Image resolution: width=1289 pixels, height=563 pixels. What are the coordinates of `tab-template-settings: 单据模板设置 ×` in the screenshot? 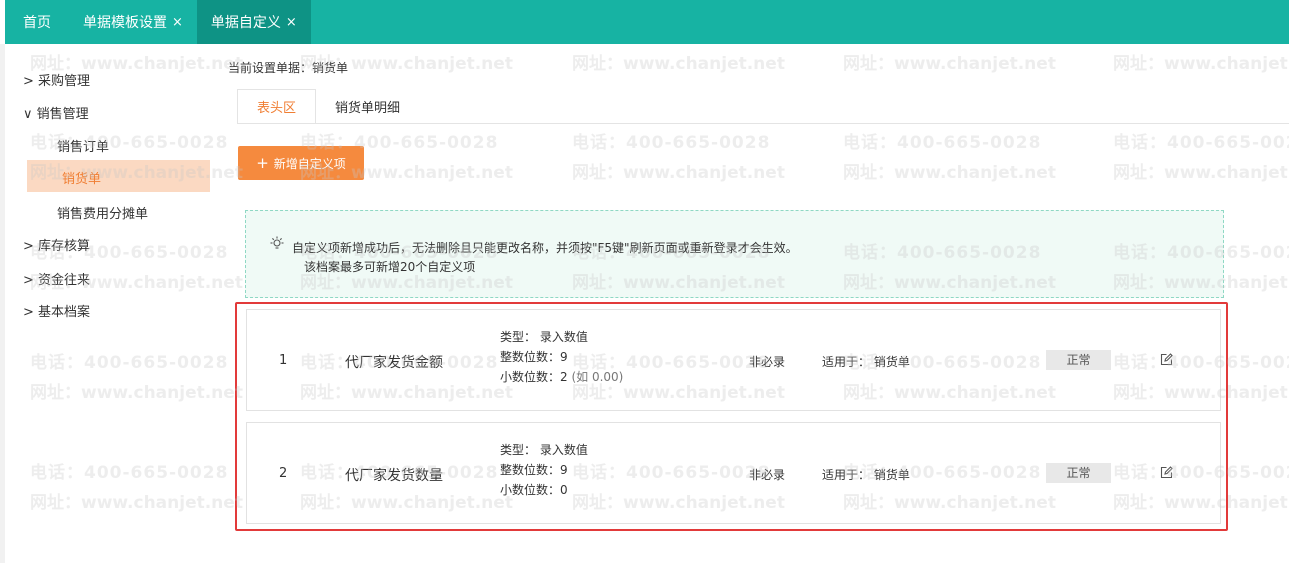 It's located at (133, 22).